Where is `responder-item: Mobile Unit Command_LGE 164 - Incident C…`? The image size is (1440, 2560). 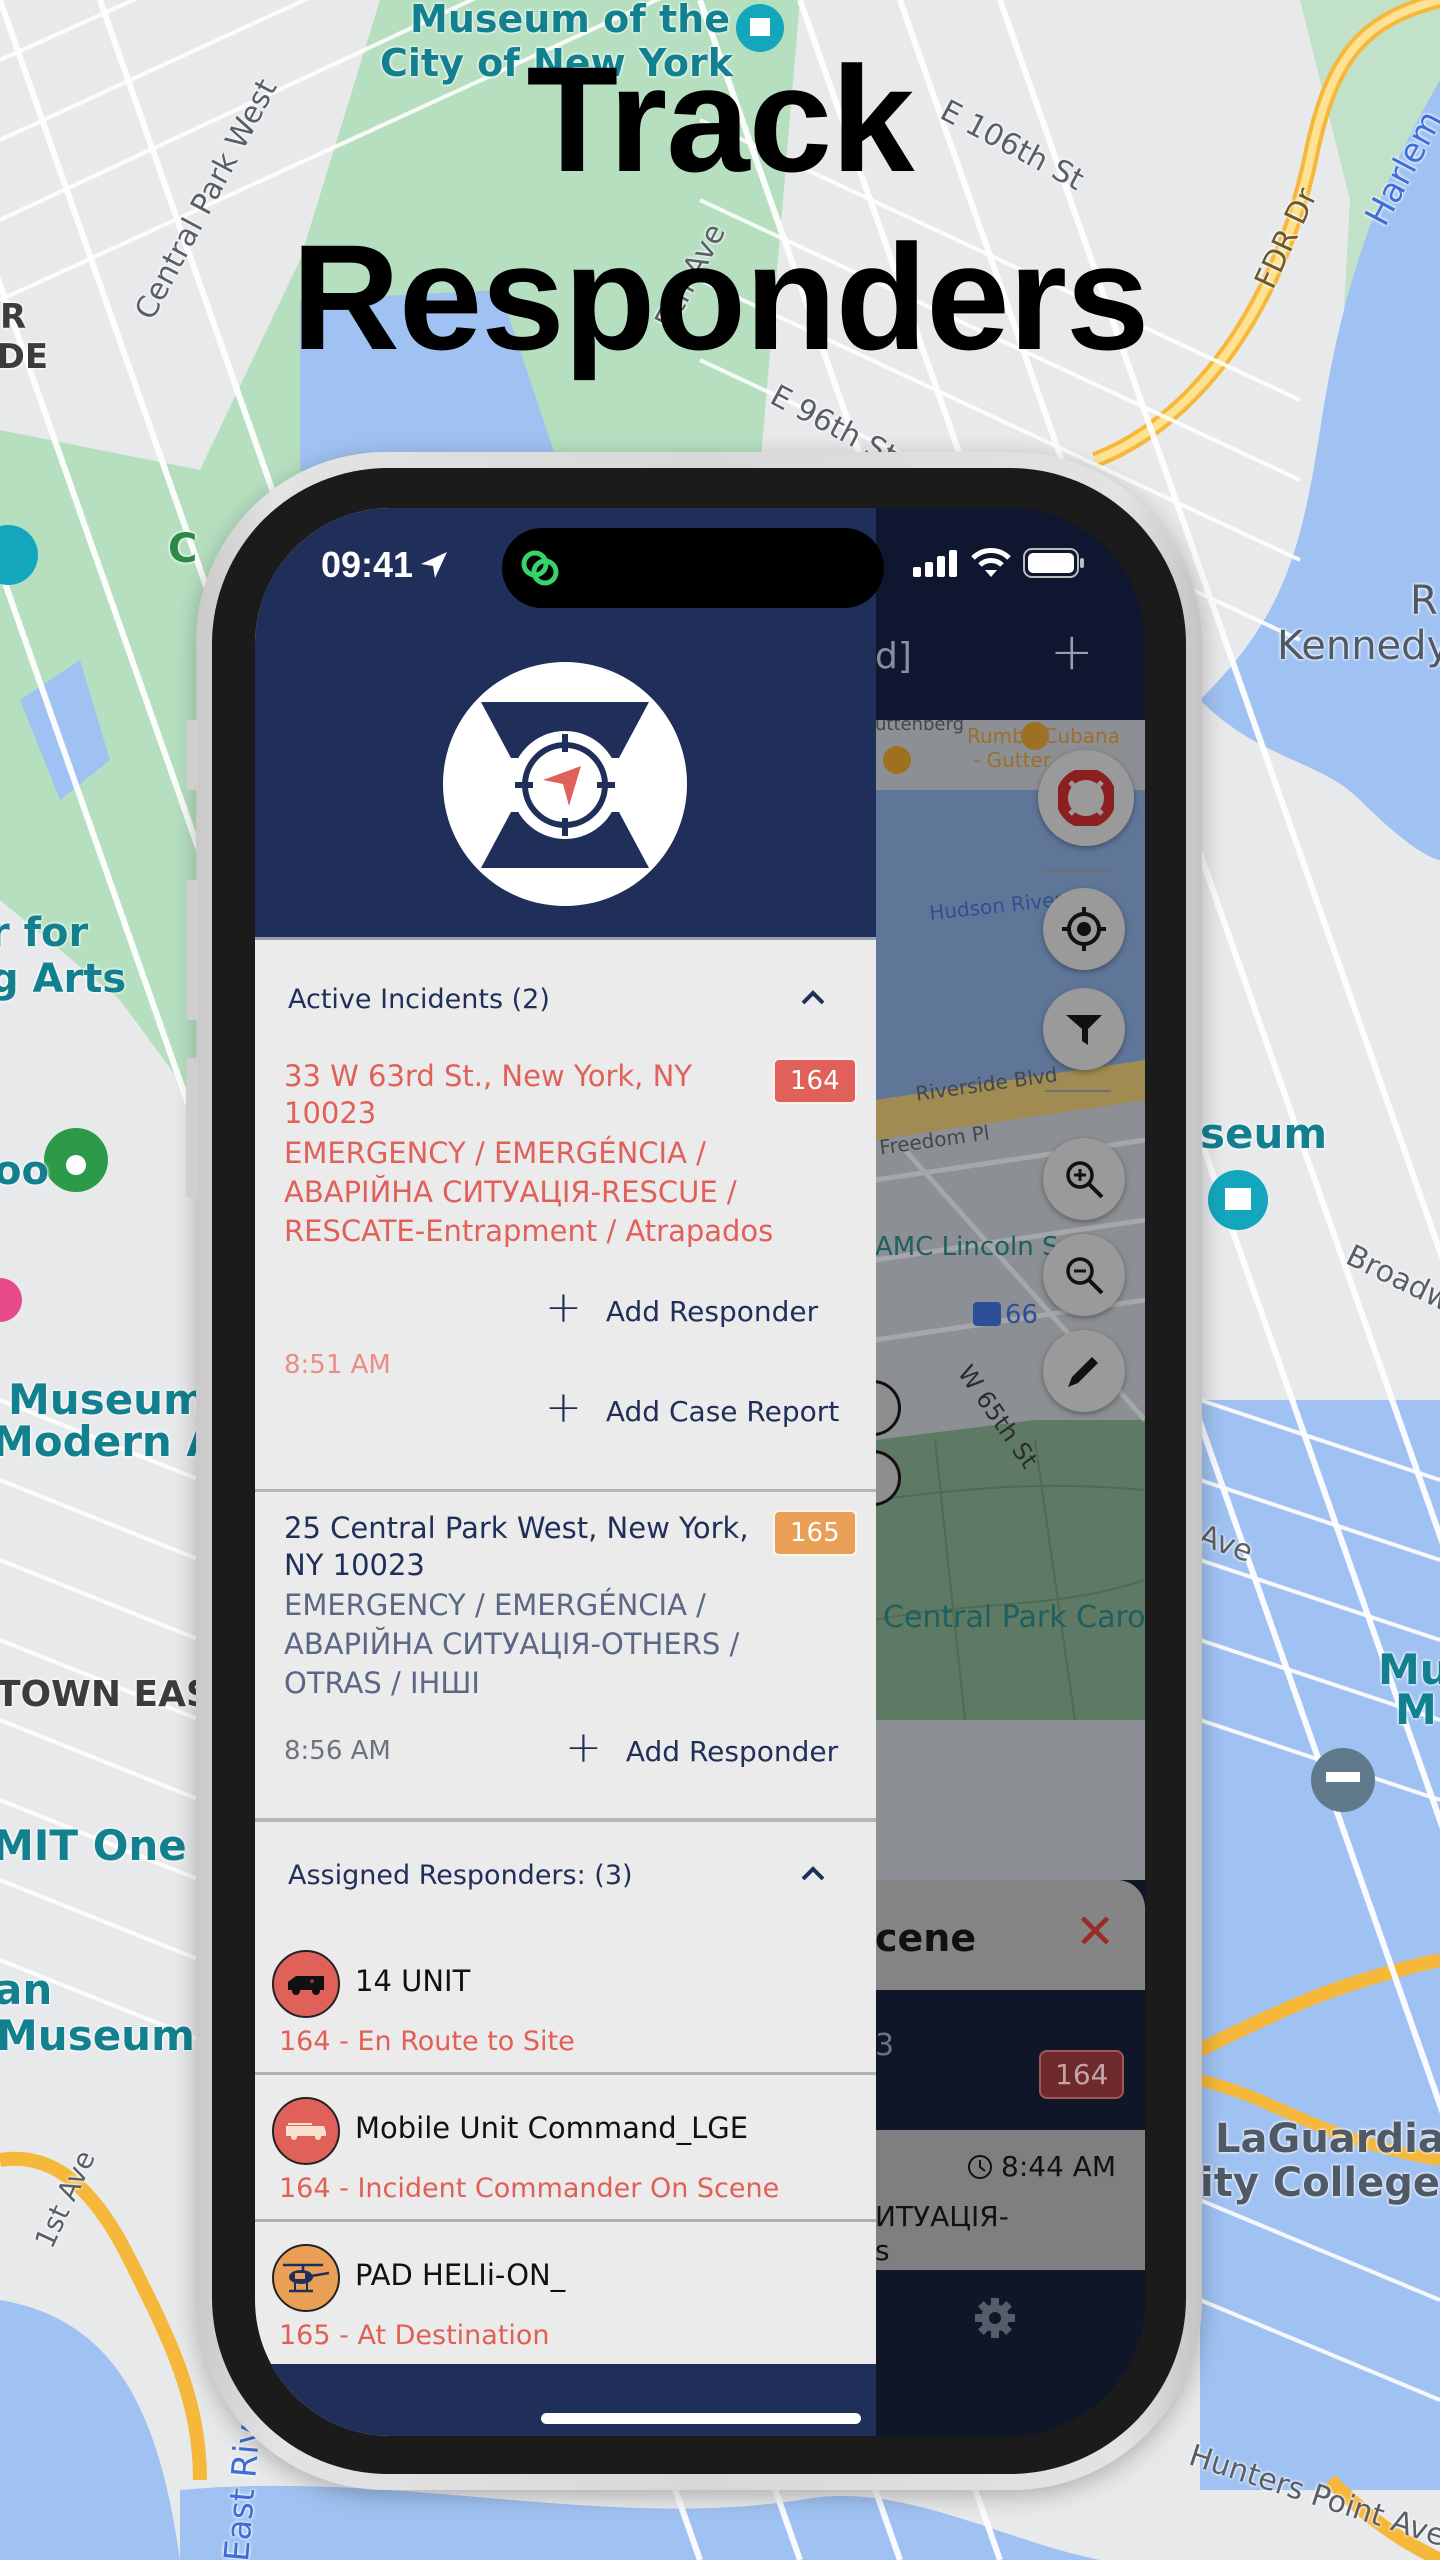
responder-item: Mobile Unit Command_LGE 164 - Incident C… is located at coordinates (565, 2148).